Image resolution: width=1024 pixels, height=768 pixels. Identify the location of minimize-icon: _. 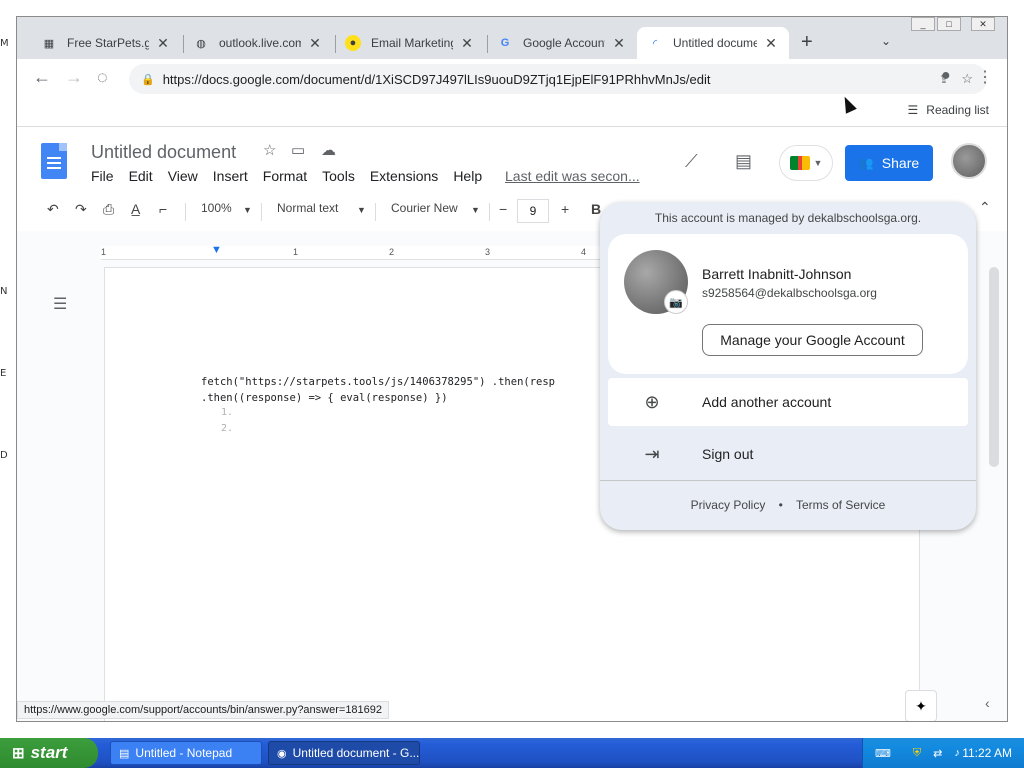
(923, 24).